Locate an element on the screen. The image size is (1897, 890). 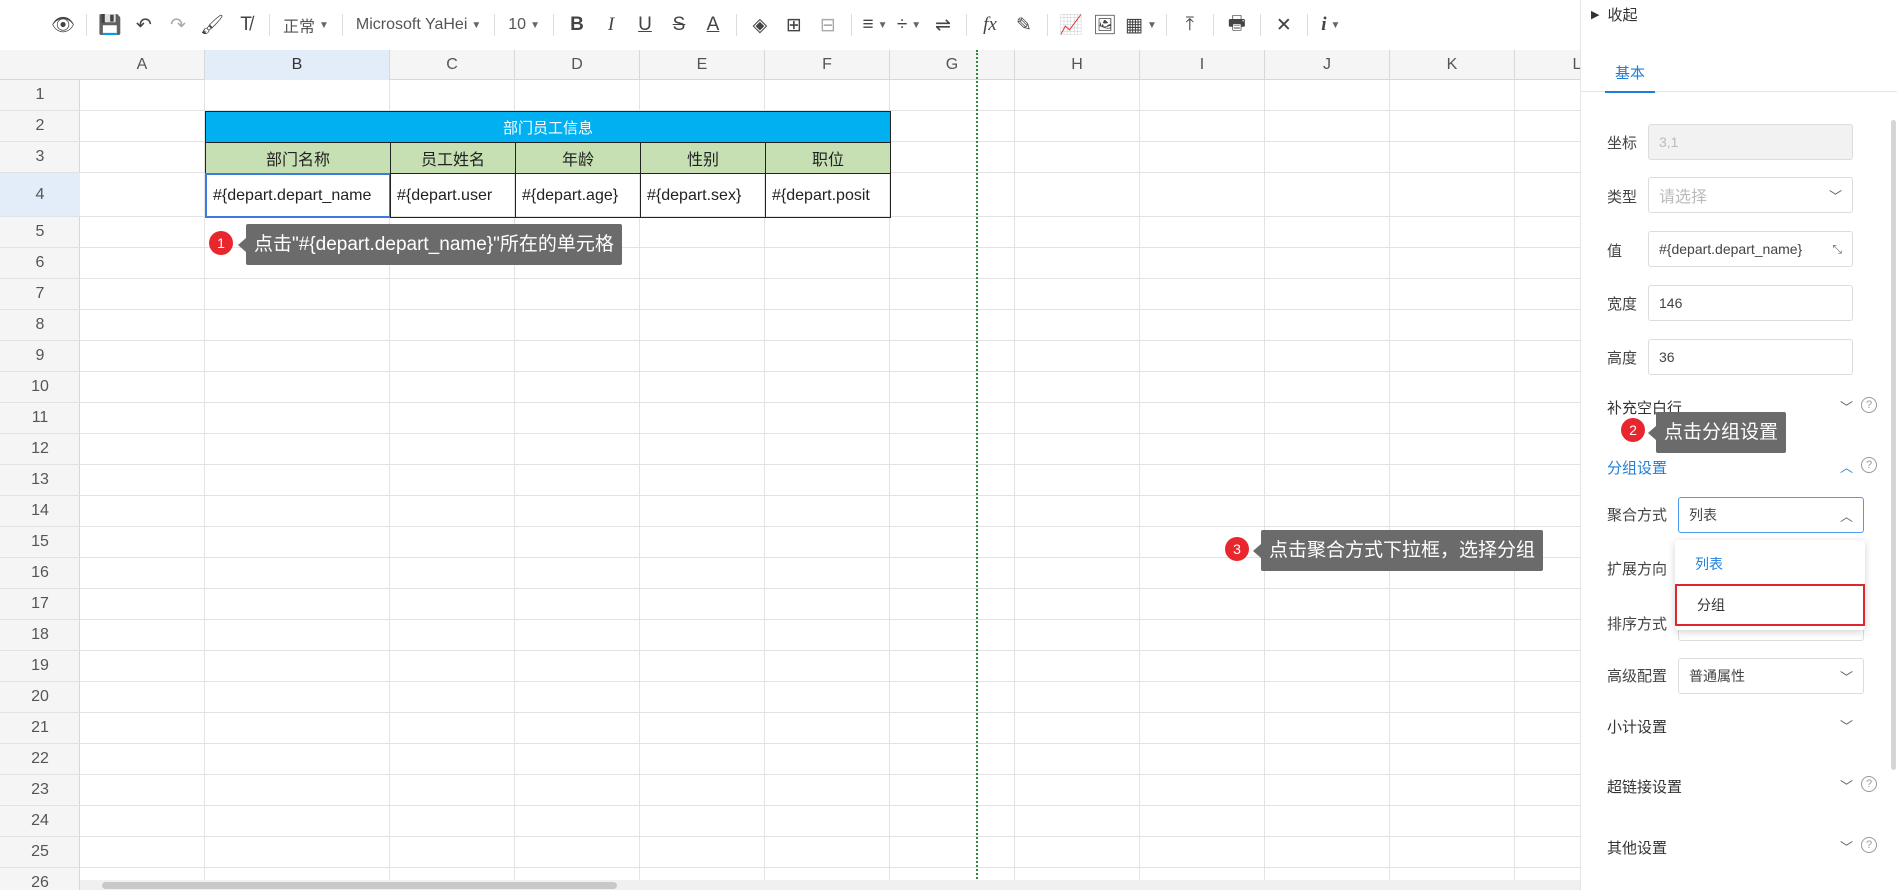
data-cell: #{depart.user is located at coordinates (453, 195).